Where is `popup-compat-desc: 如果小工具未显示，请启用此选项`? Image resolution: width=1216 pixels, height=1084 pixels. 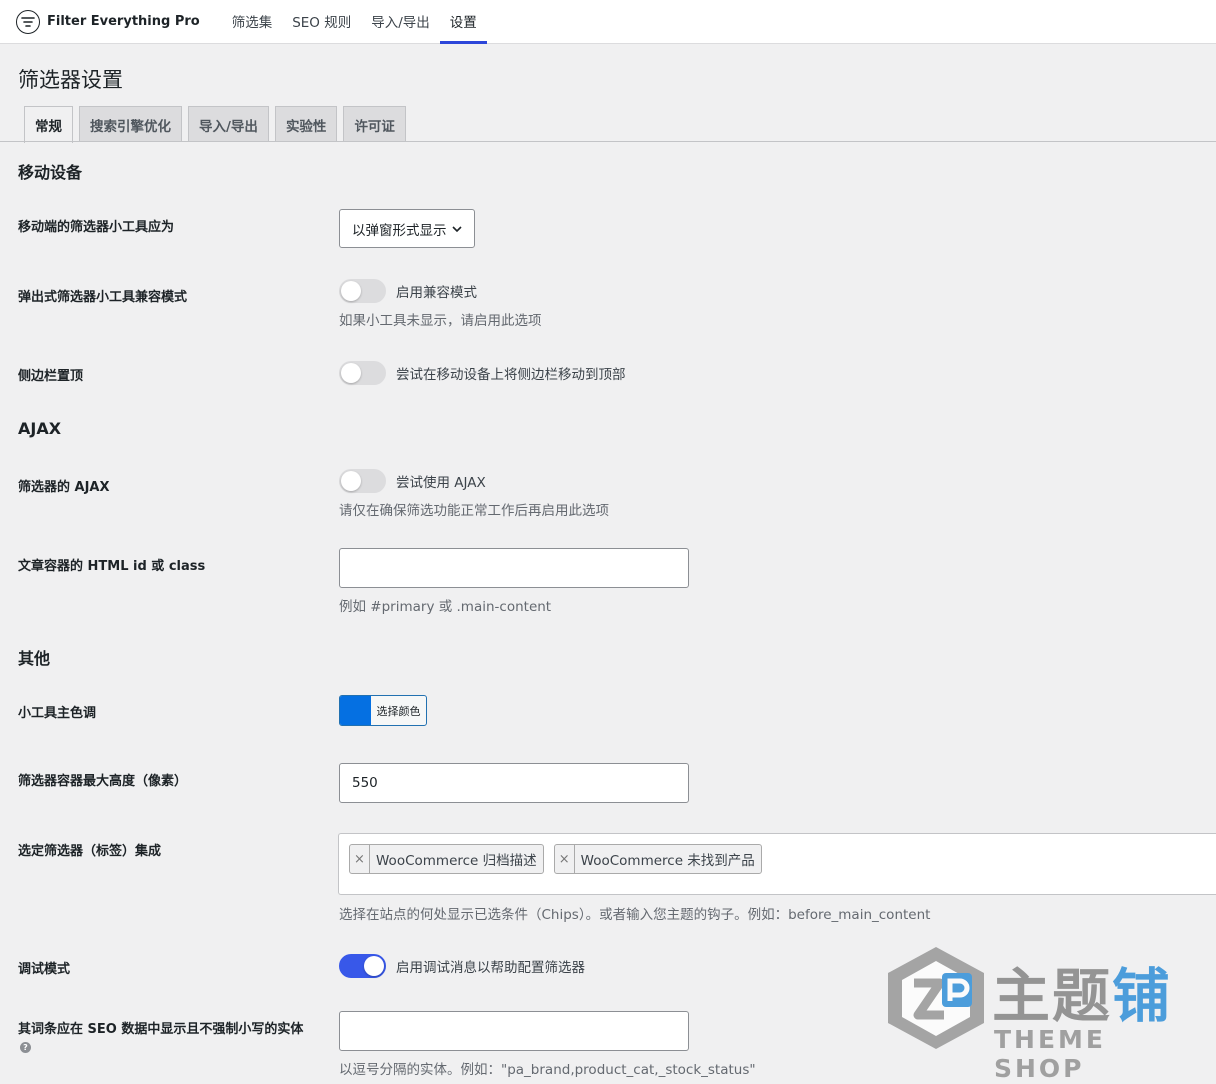 popup-compat-desc: 如果小工具未显示，请启用此选项 is located at coordinates (440, 321).